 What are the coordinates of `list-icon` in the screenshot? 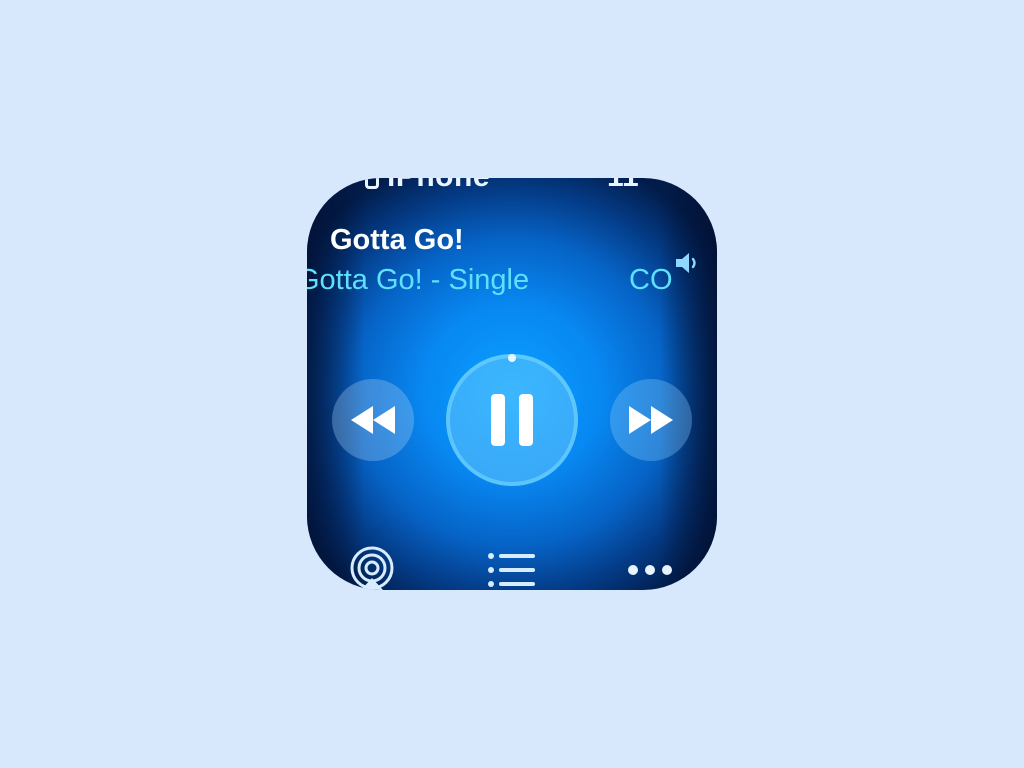 It's located at (512, 570).